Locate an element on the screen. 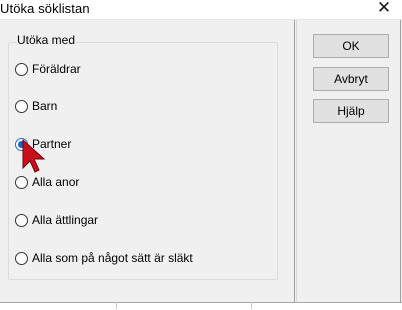 The image size is (402, 310). ok-button: OK is located at coordinates (351, 46).